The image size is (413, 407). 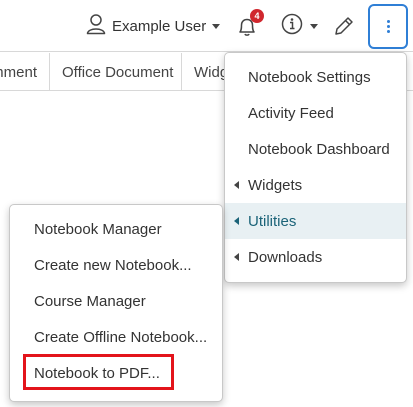 I want to click on more-options-button, so click(x=388, y=26).